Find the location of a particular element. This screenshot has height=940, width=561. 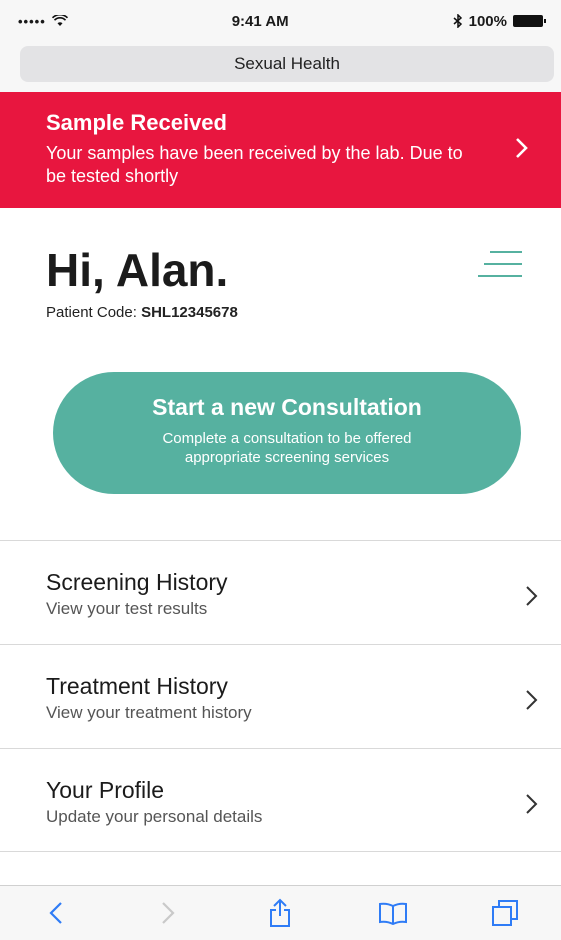

battery-icon is located at coordinates (529, 21).